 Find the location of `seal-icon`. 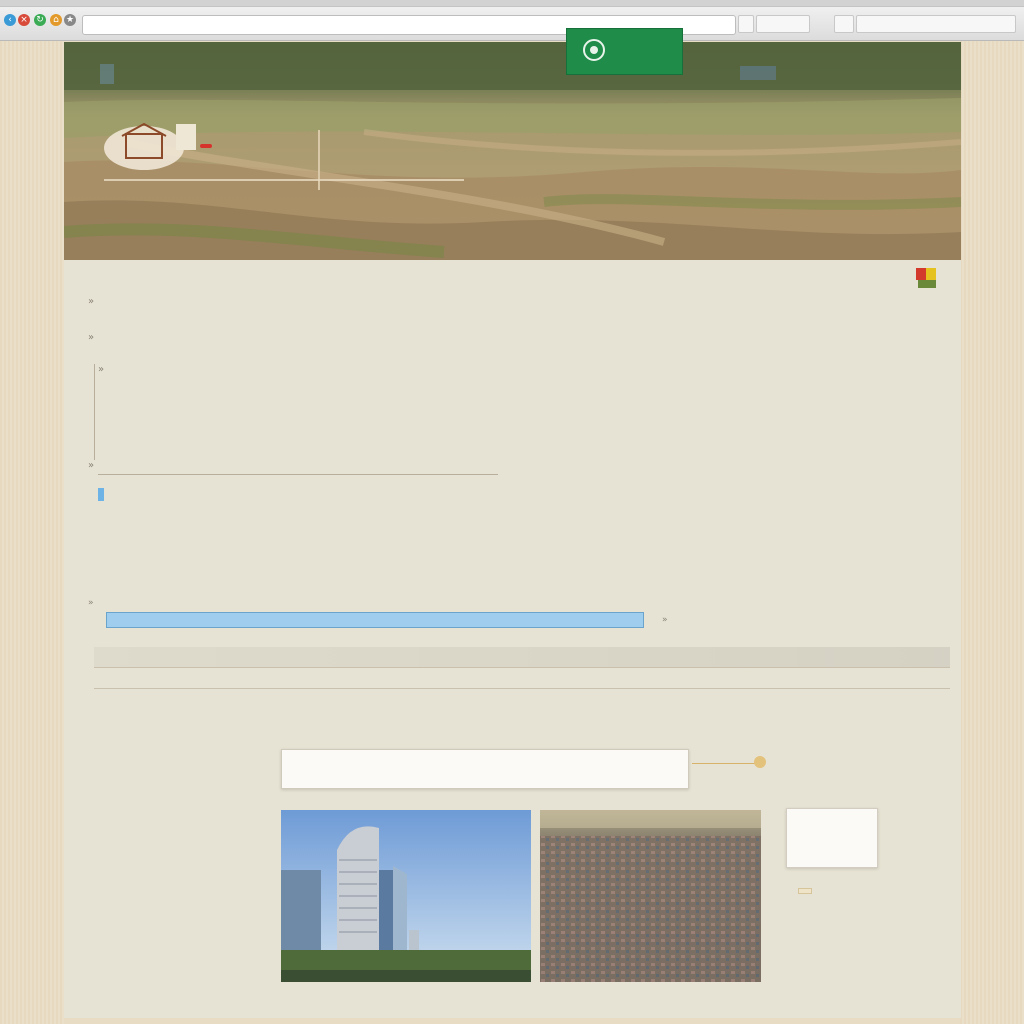

seal-icon is located at coordinates (594, 50).